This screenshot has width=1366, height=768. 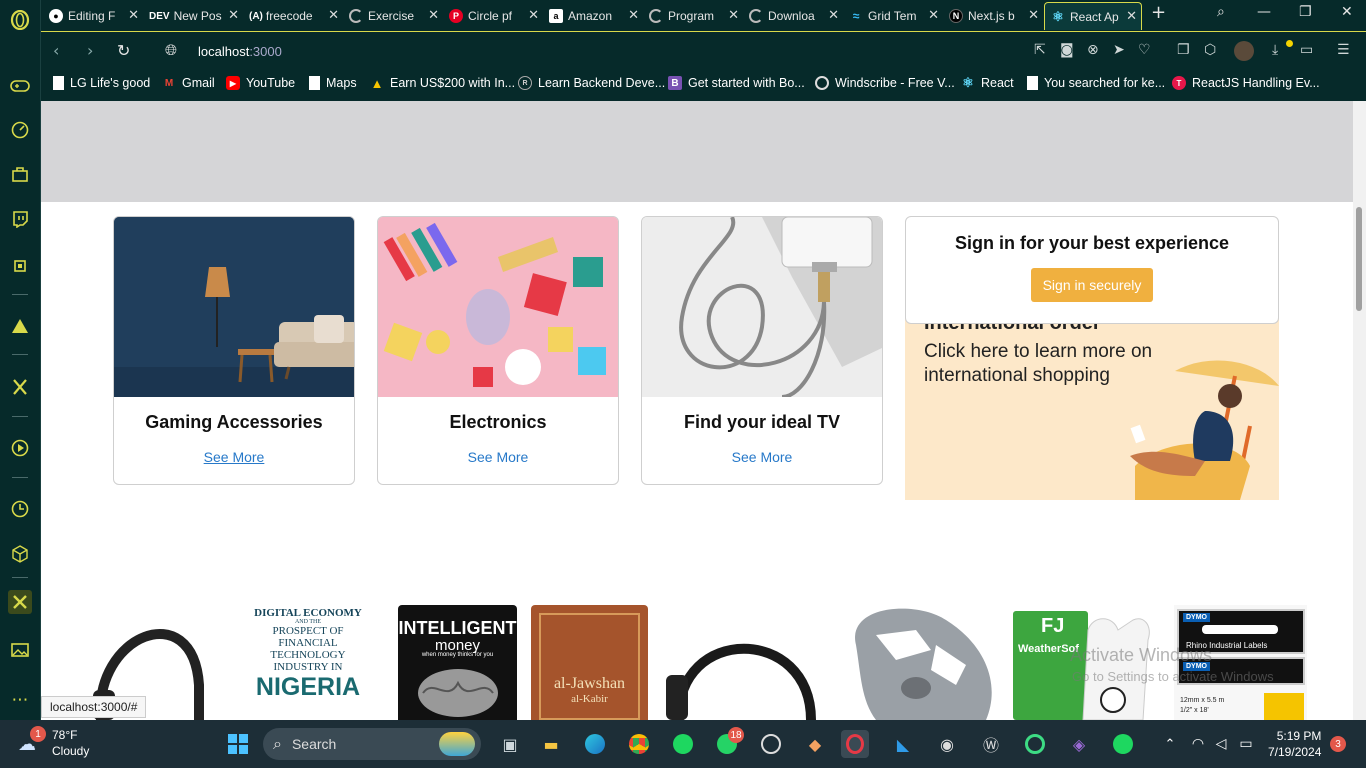 I want to click on taskbar-search: ⌕ Search, so click(x=372, y=744).